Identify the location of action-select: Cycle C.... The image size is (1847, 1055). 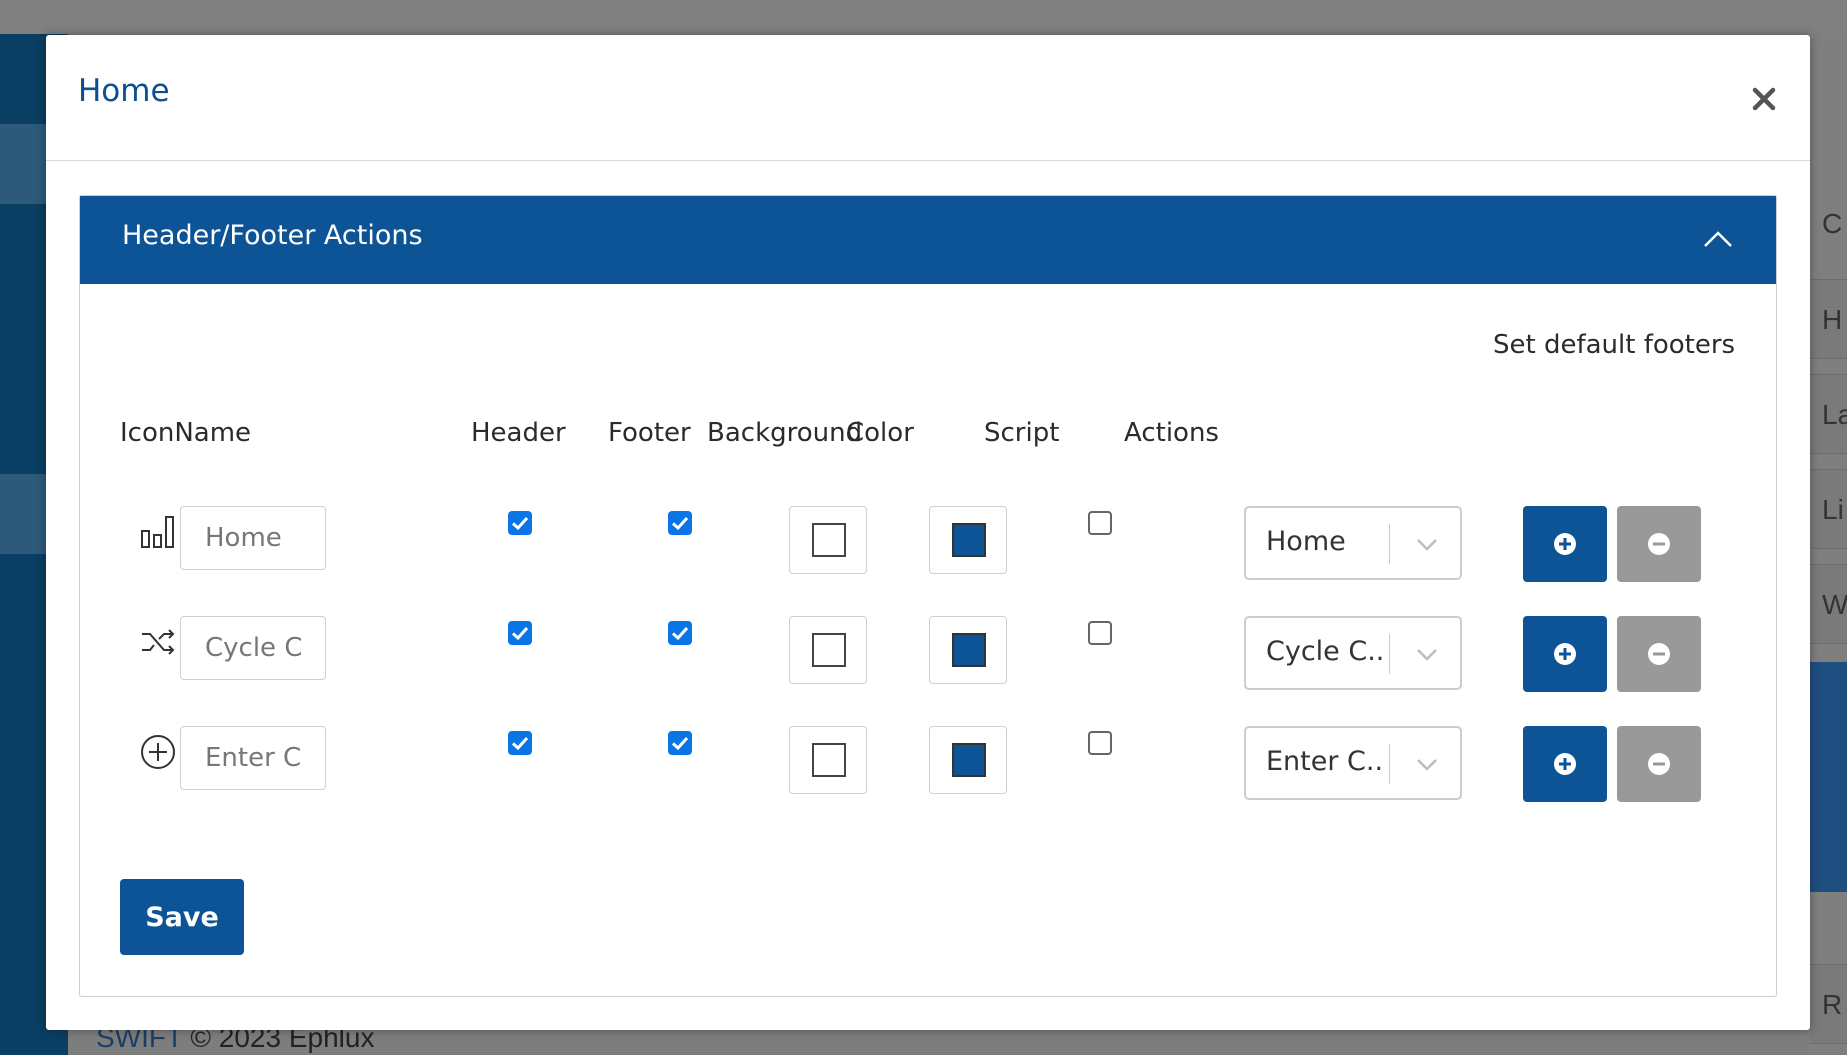
(1353, 653).